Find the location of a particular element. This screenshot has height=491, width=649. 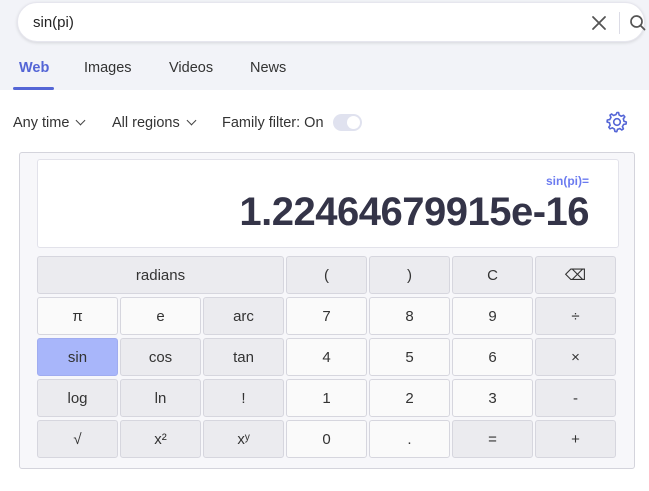

digit-7-button: 7 is located at coordinates (326, 316).